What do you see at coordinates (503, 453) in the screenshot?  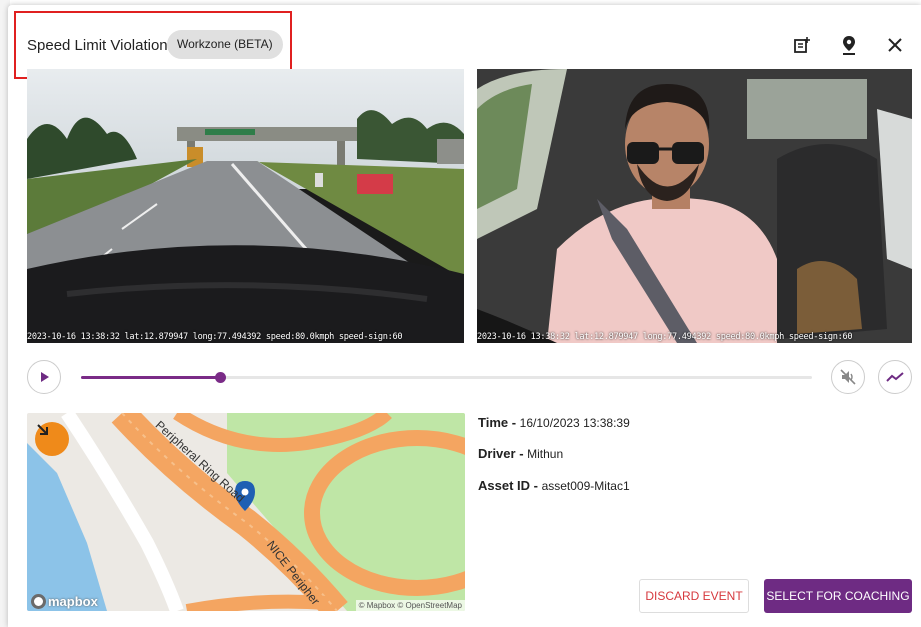 I see `driver-label: Driver -` at bounding box center [503, 453].